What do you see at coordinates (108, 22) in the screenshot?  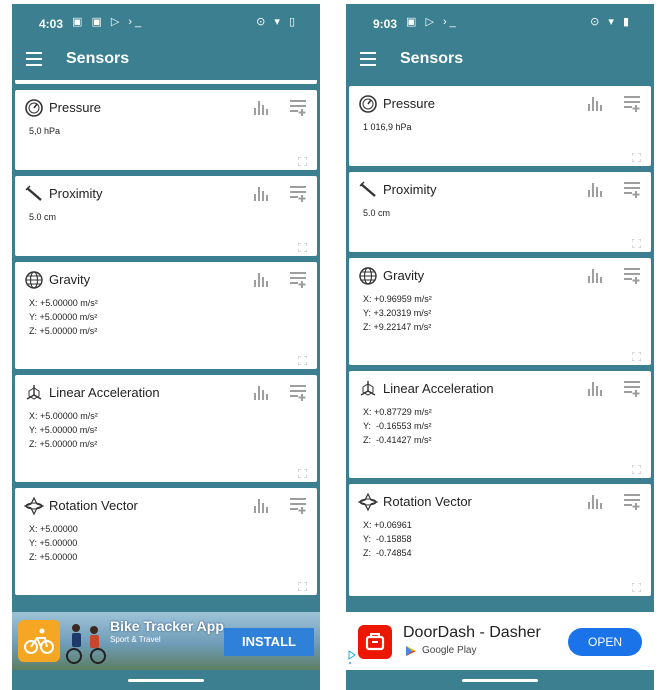 I see `notification-icons: ▣ ▣ ▷ ›_` at bounding box center [108, 22].